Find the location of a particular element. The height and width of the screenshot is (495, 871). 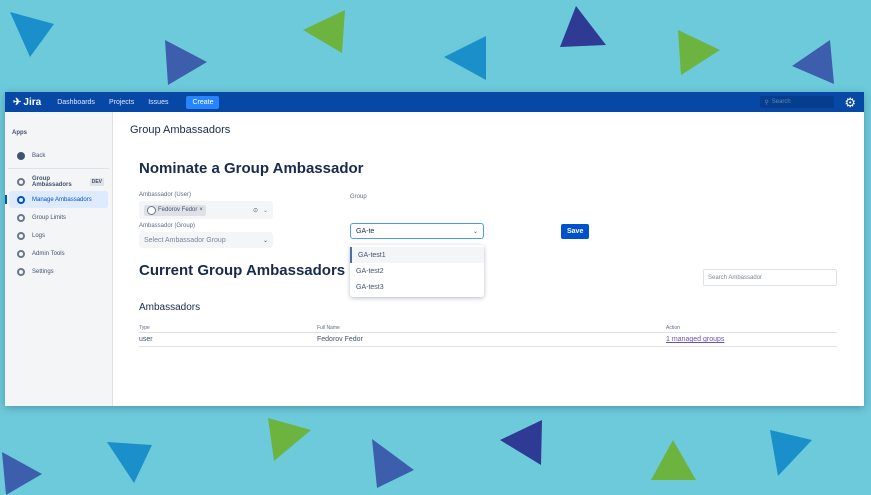

table-header: Type Full Name Action is located at coordinates (488, 329).